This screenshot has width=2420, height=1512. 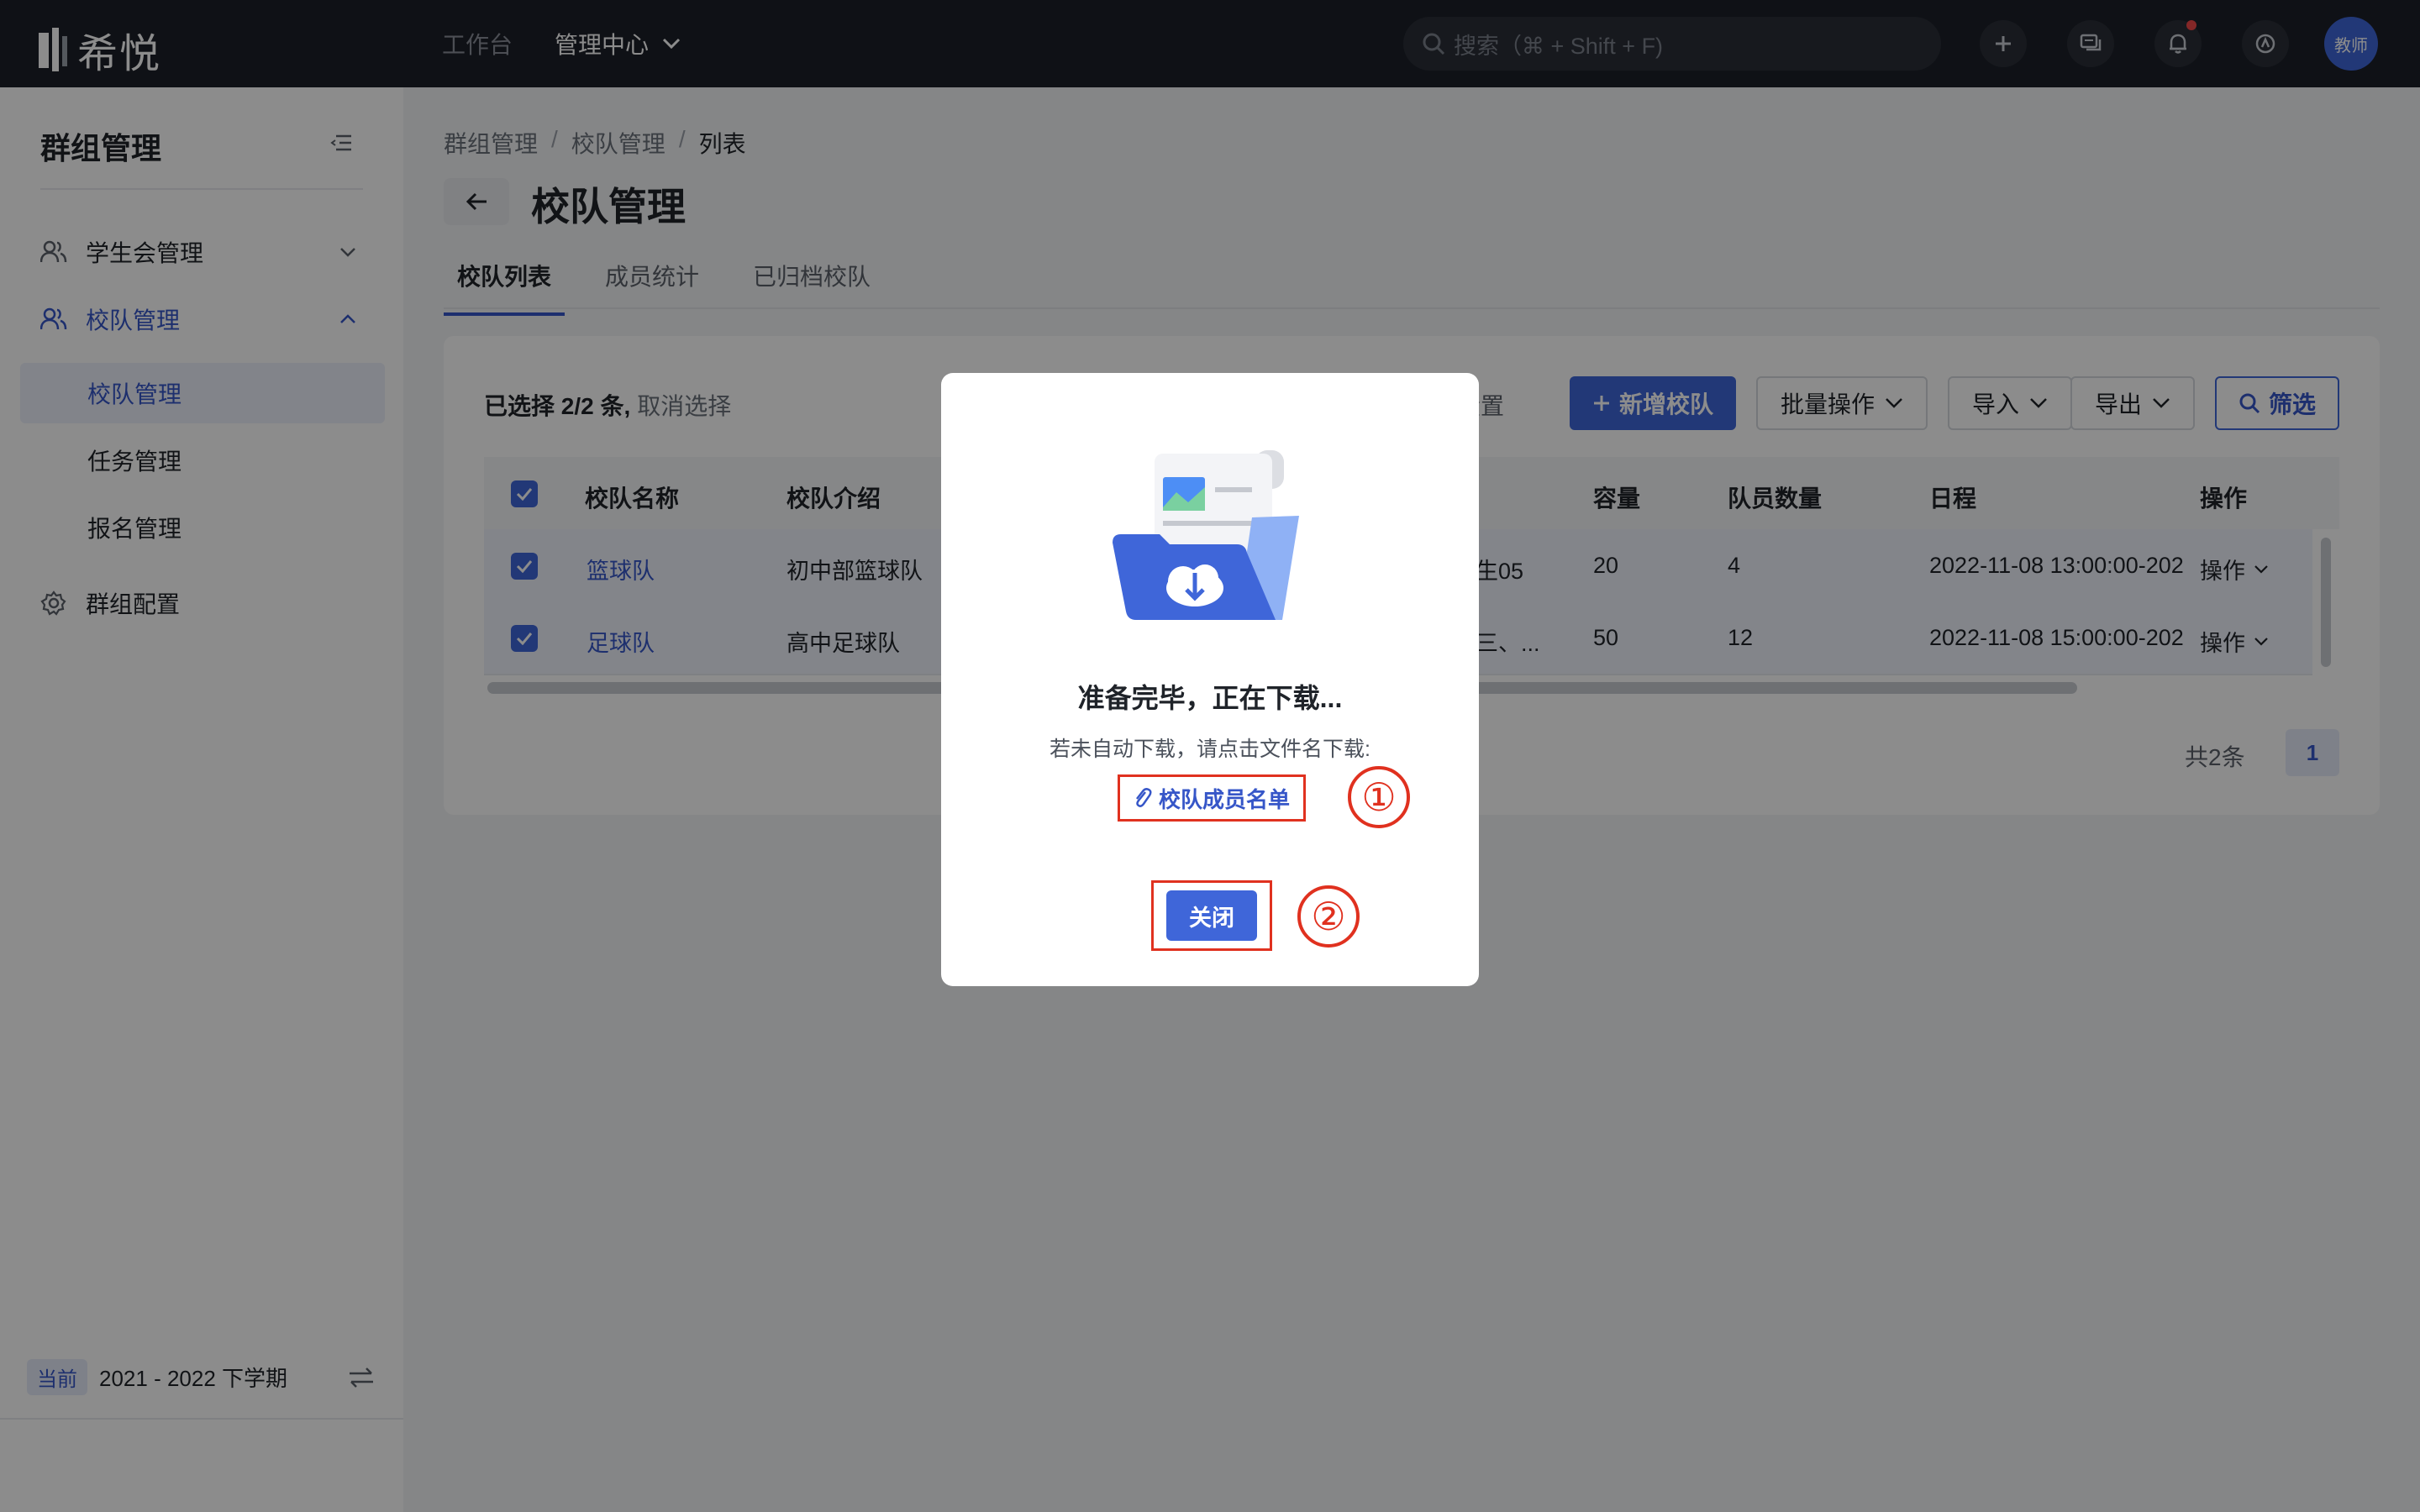 What do you see at coordinates (1143, 797) in the screenshot?
I see `paperclip-icon` at bounding box center [1143, 797].